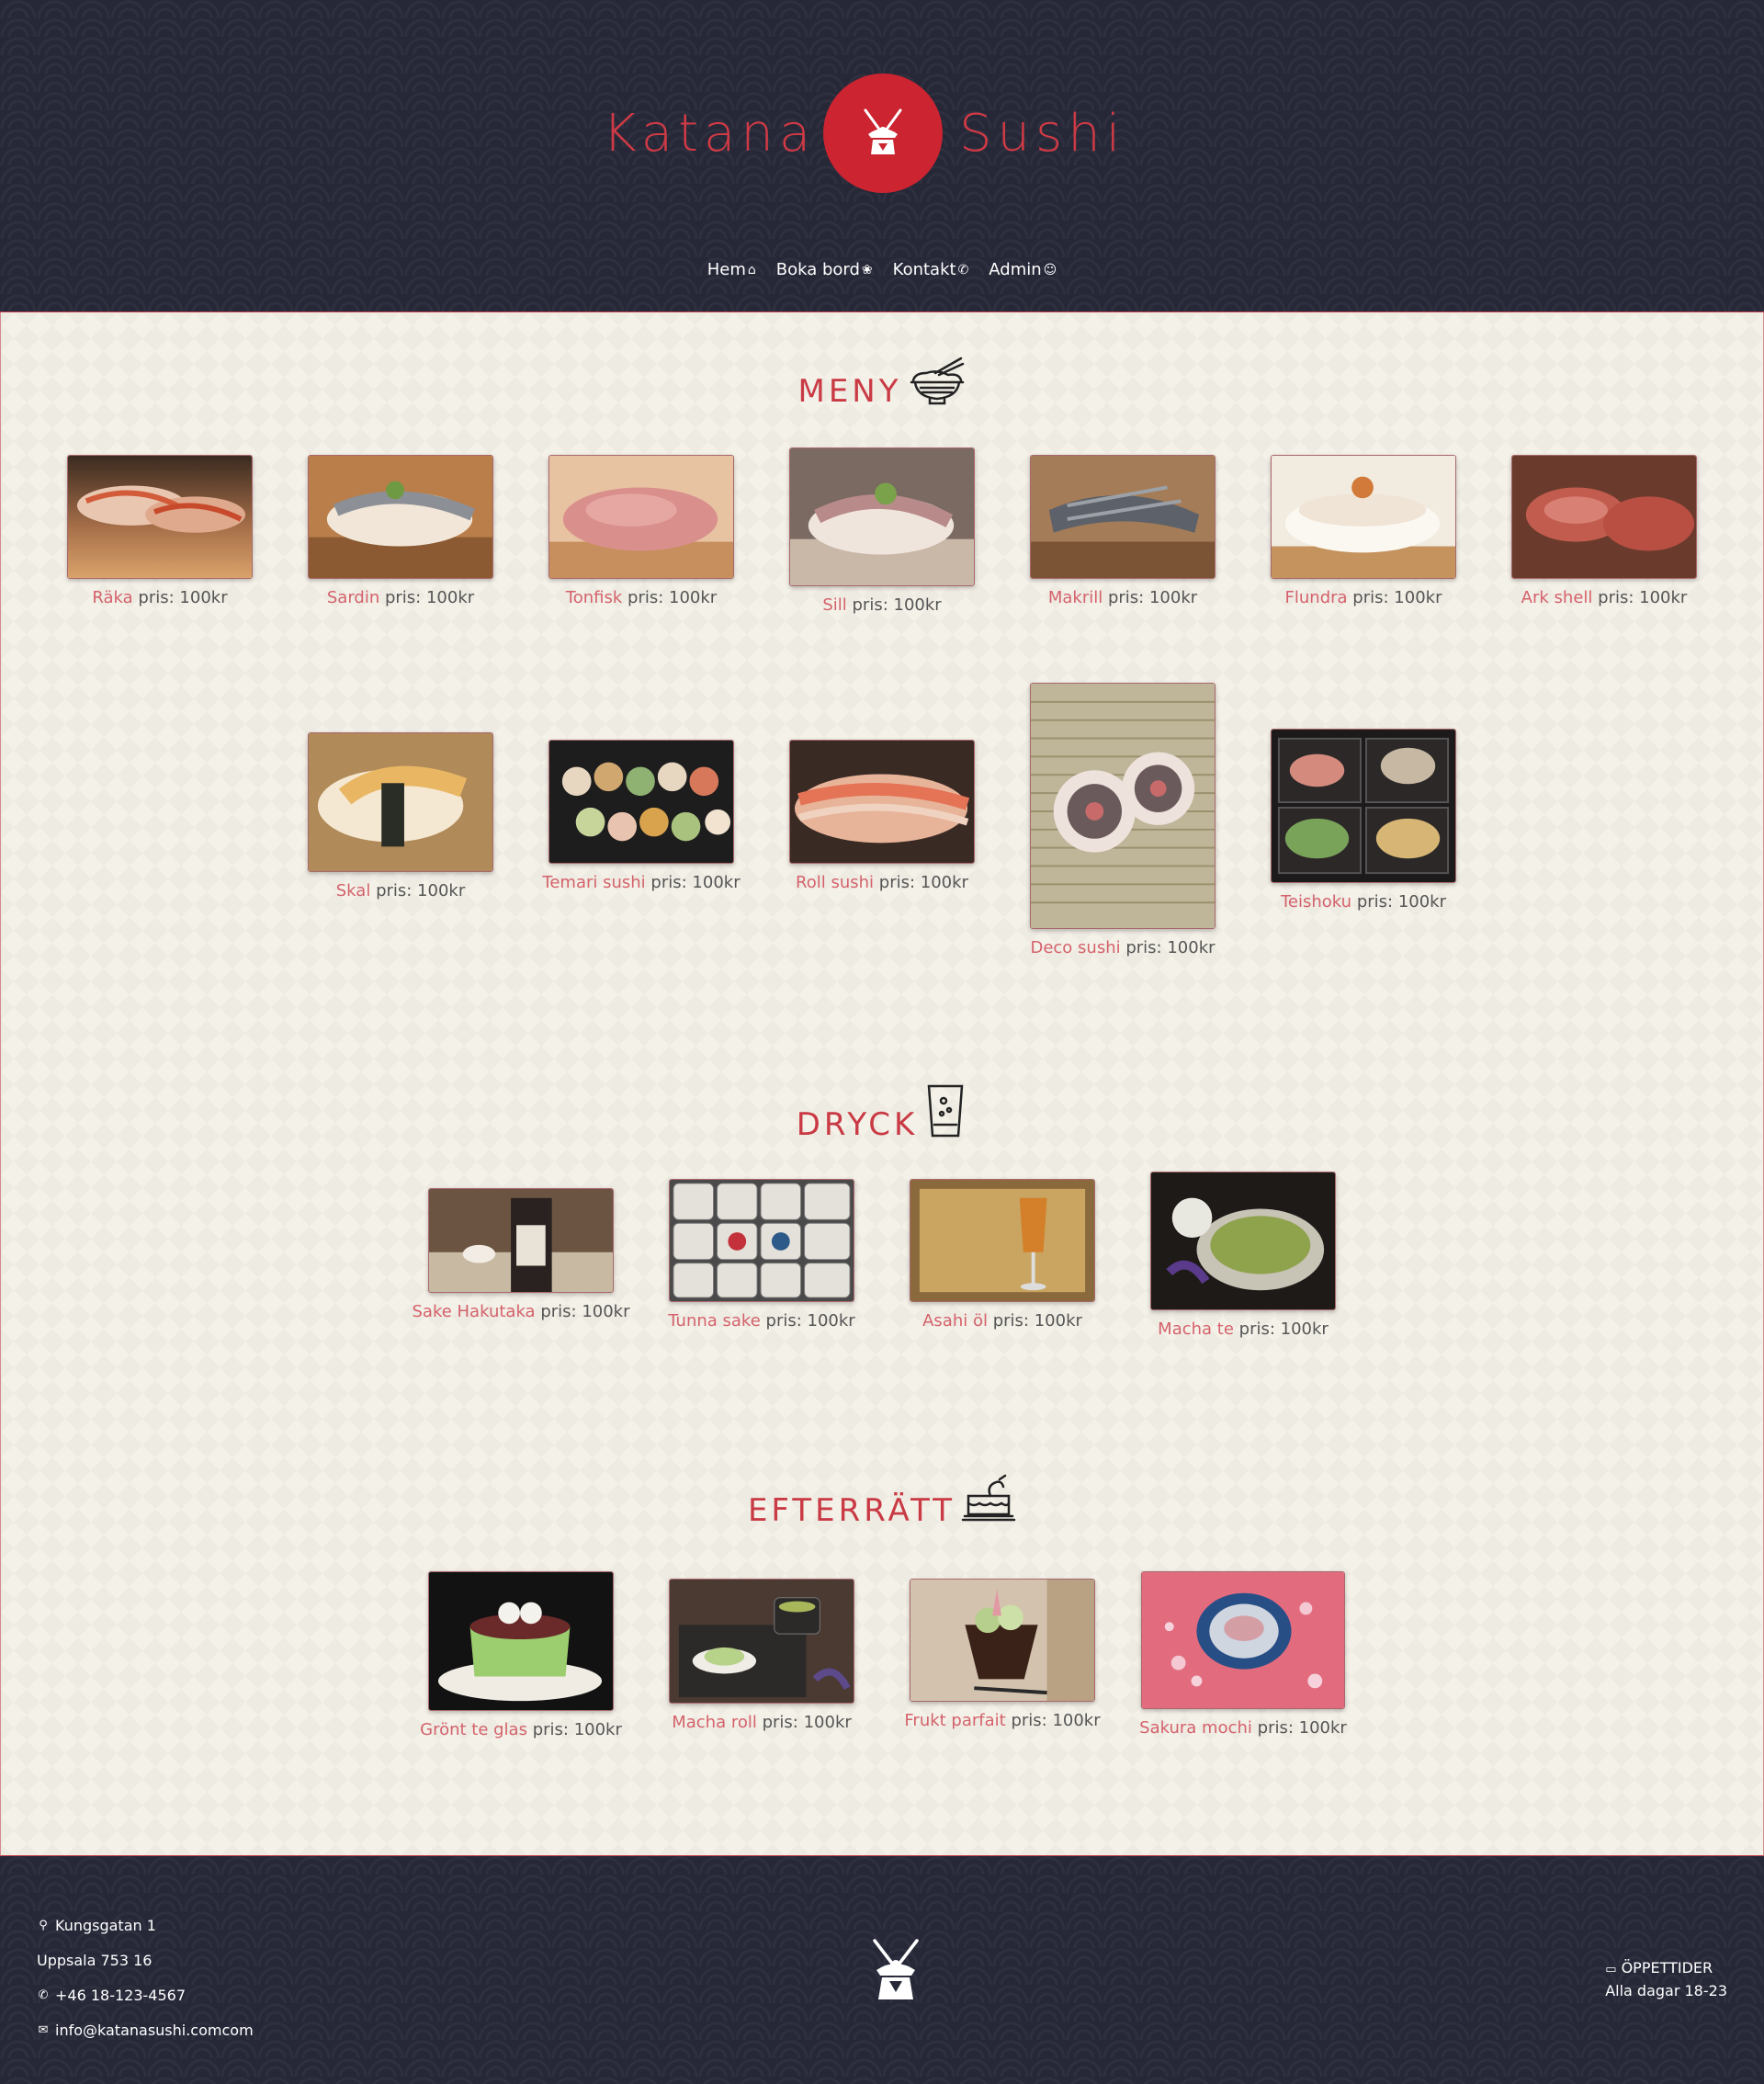 This screenshot has width=1764, height=2084. What do you see at coordinates (353, 597) in the screenshot?
I see `item-name: Sardin` at bounding box center [353, 597].